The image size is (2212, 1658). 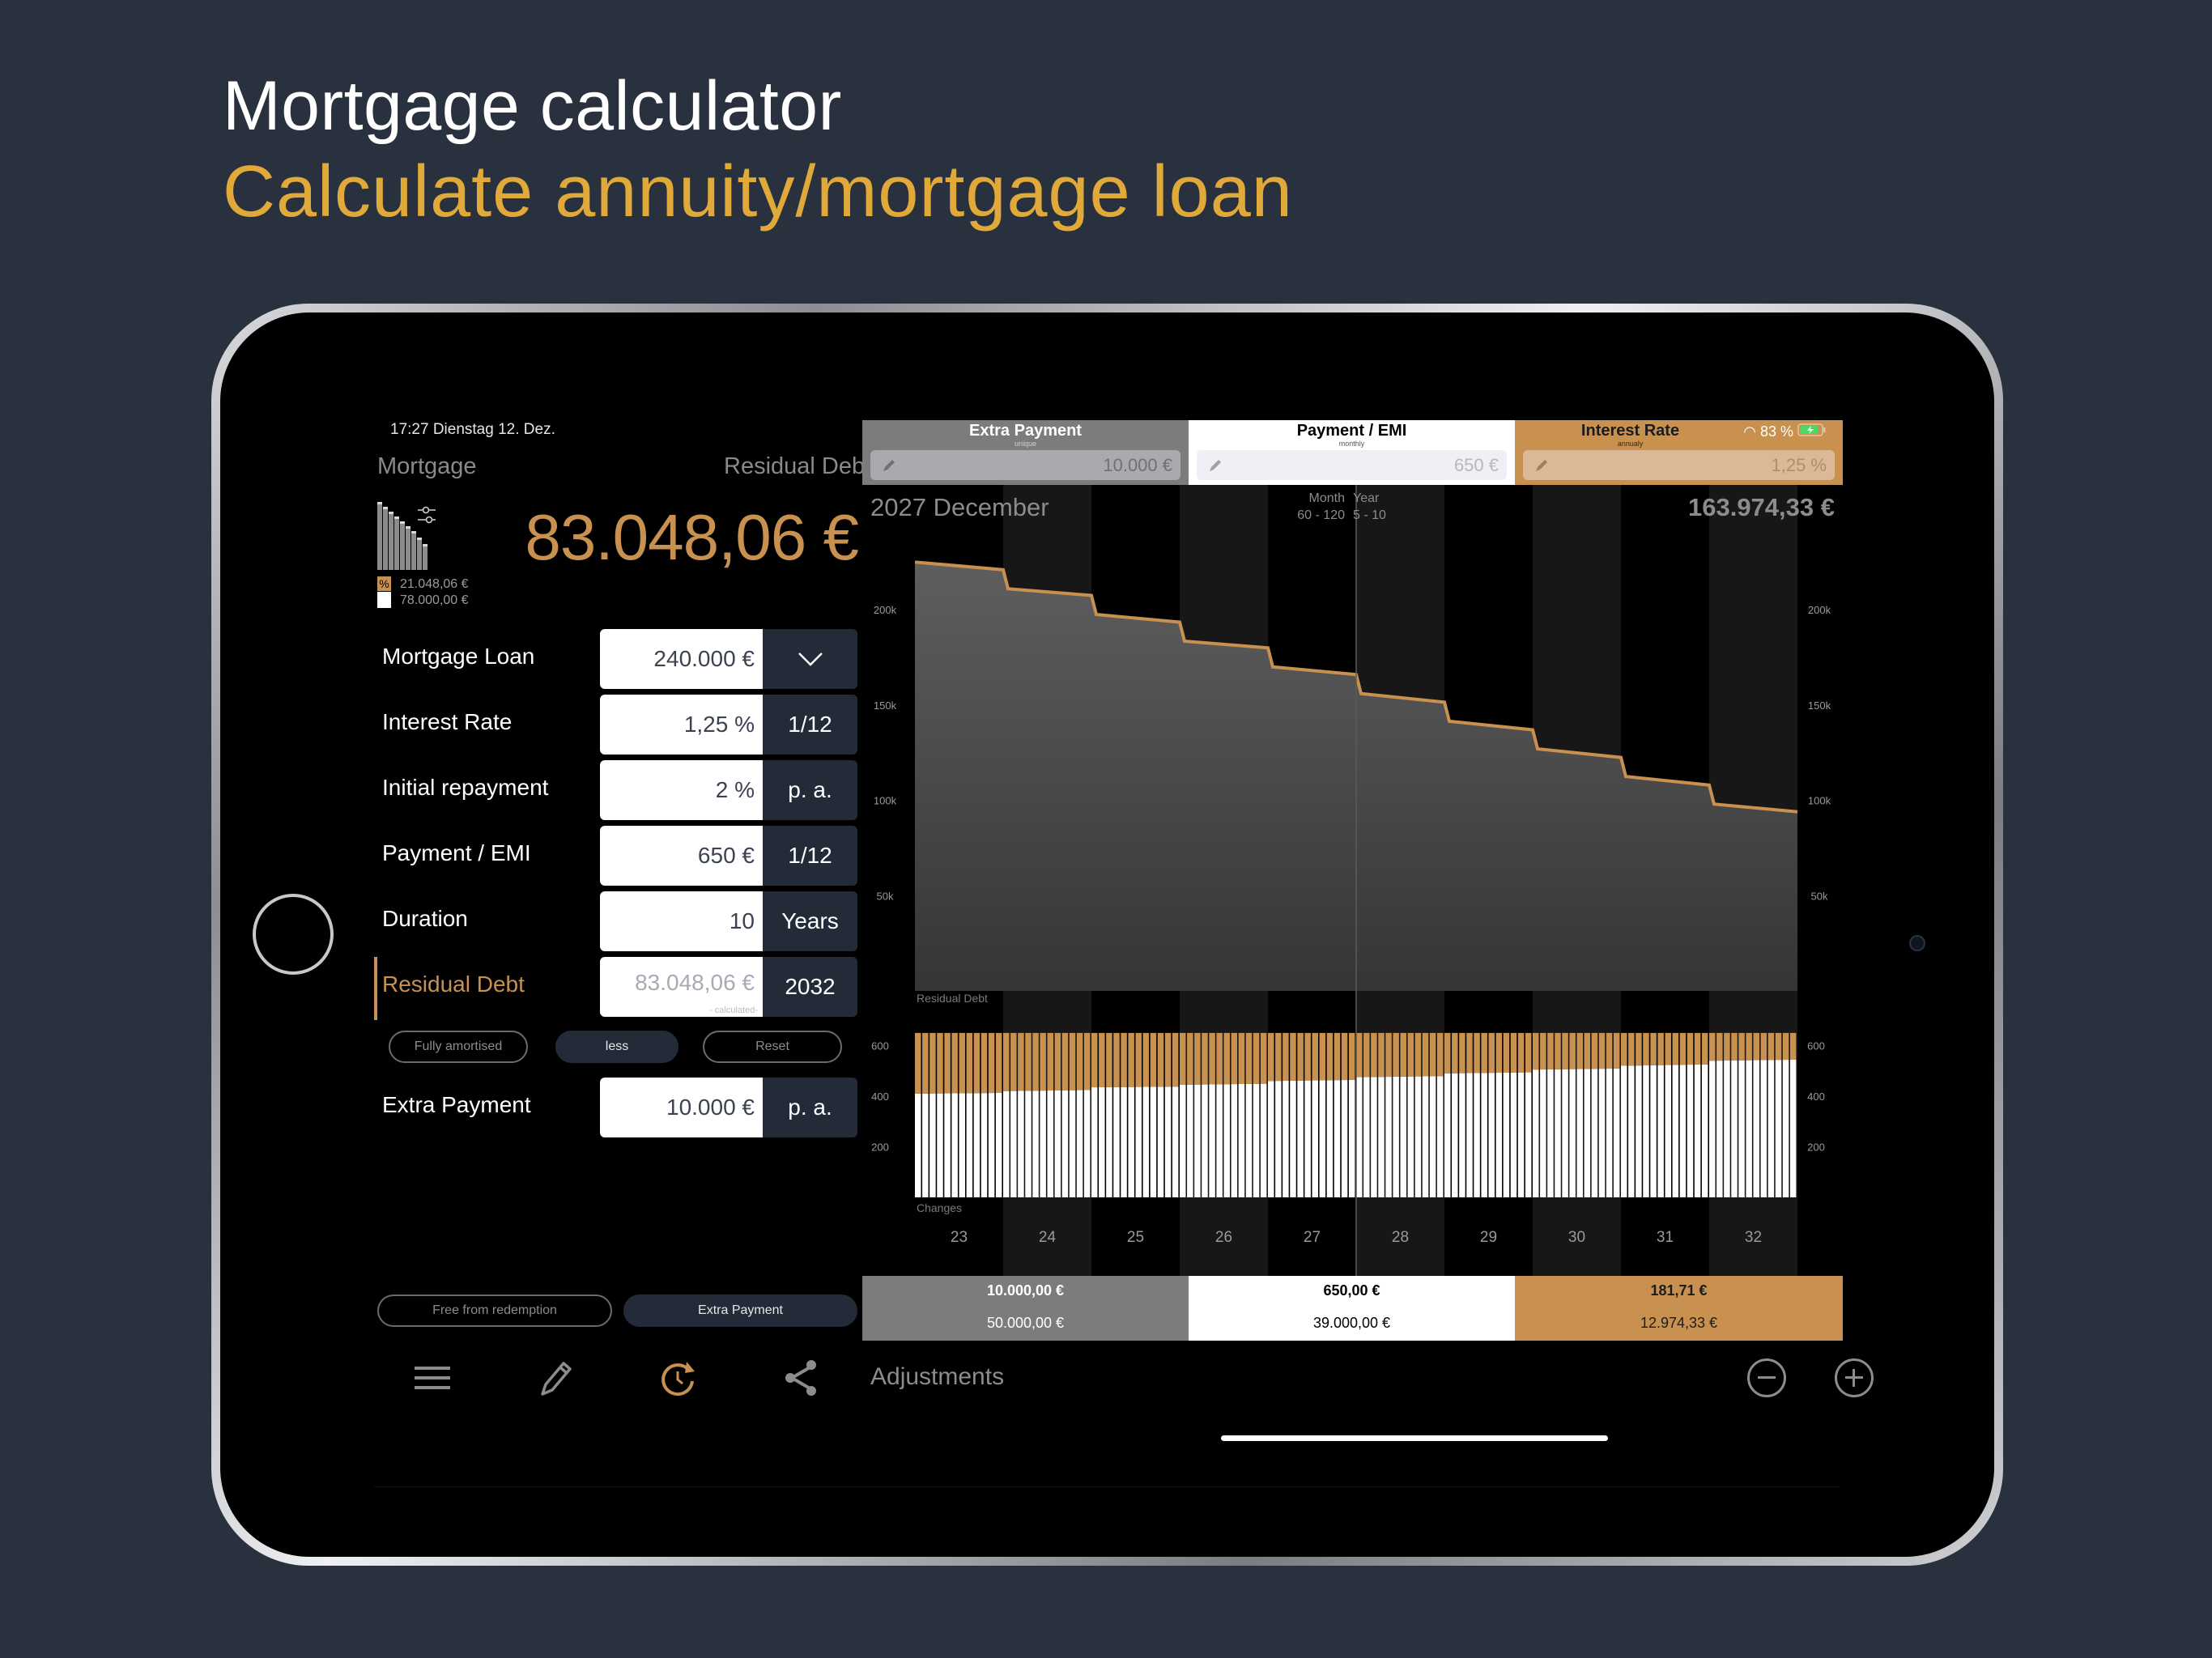 What do you see at coordinates (682, 921) in the screenshot?
I see `duration-input: 10` at bounding box center [682, 921].